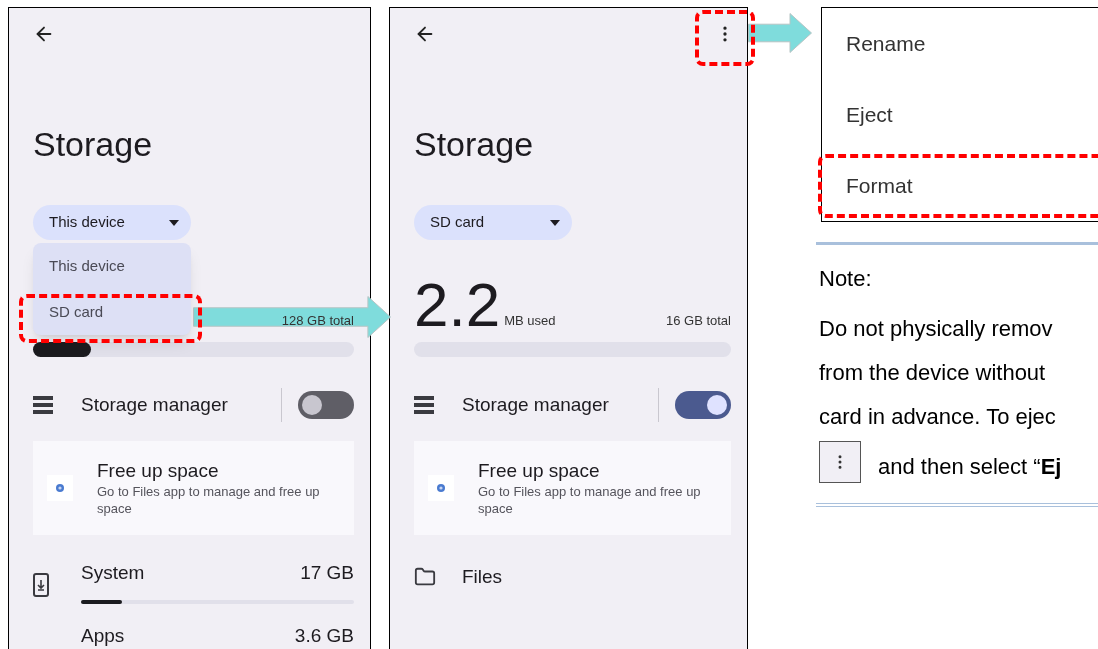 Image resolution: width=1098 pixels, height=649 pixels. Describe the element at coordinates (112, 222) in the screenshot. I see `storage-selector: This device` at that location.